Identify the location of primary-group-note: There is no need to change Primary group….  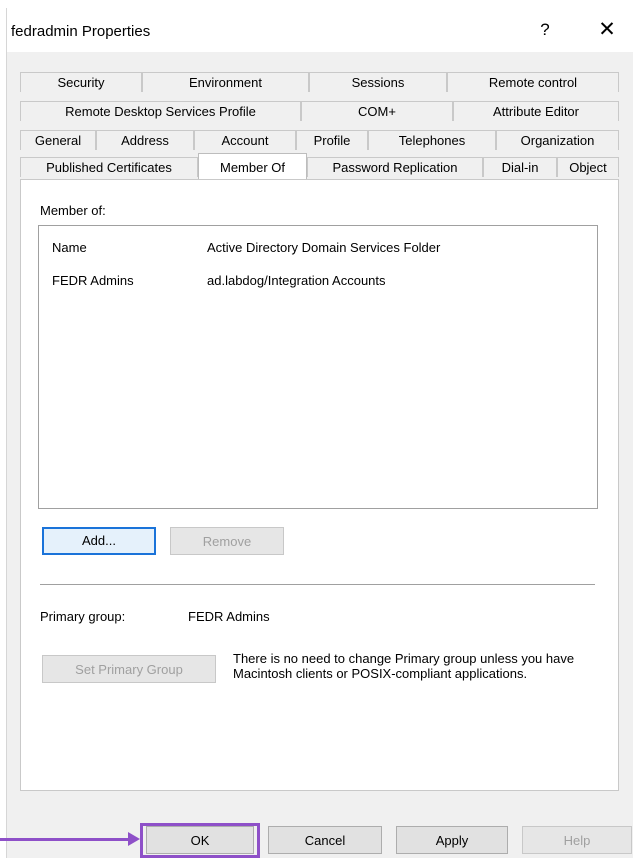
(404, 666).